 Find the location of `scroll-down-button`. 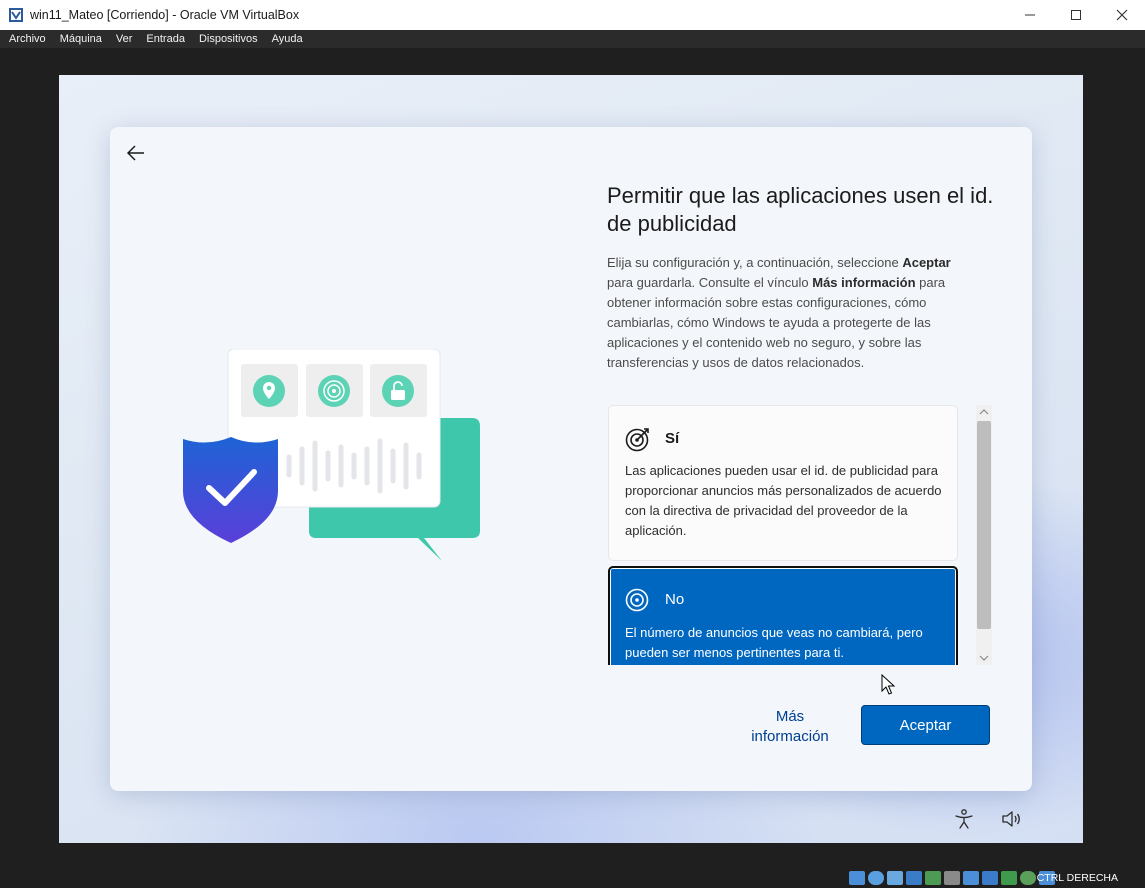

scroll-down-button is located at coordinates (984, 658).